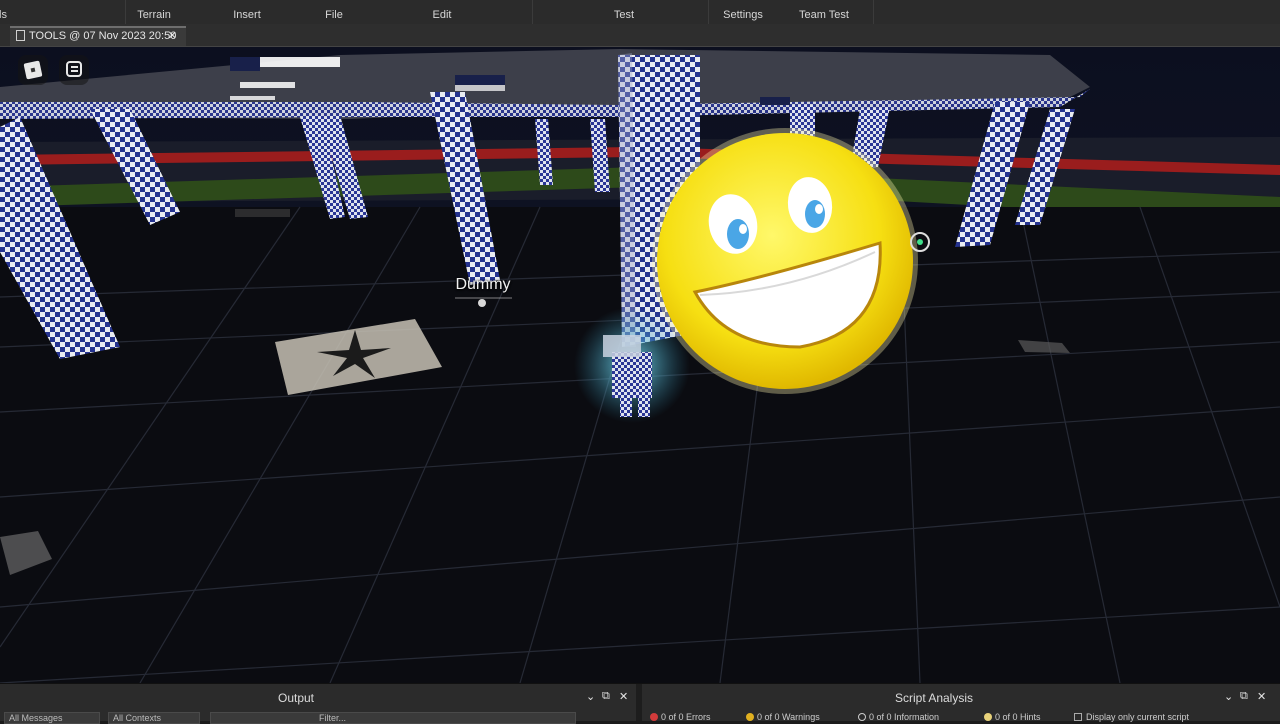 Image resolution: width=1280 pixels, height=724 pixels. Describe the element at coordinates (1018, 717) in the screenshot. I see `hints-label: 0 of 0 Hints` at that location.